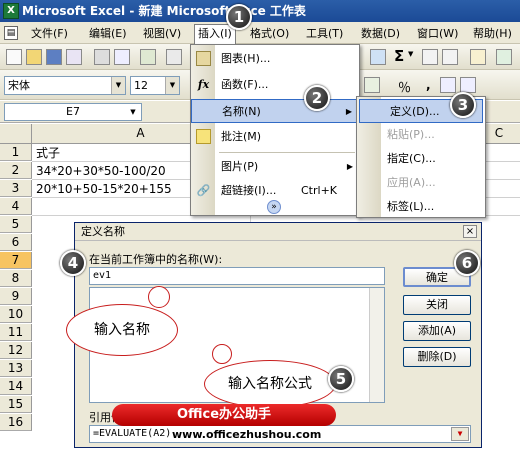 This screenshot has width=520, height=450. What do you see at coordinates (437, 331) in the screenshot?
I see `add-button: 添加(A)` at bounding box center [437, 331].